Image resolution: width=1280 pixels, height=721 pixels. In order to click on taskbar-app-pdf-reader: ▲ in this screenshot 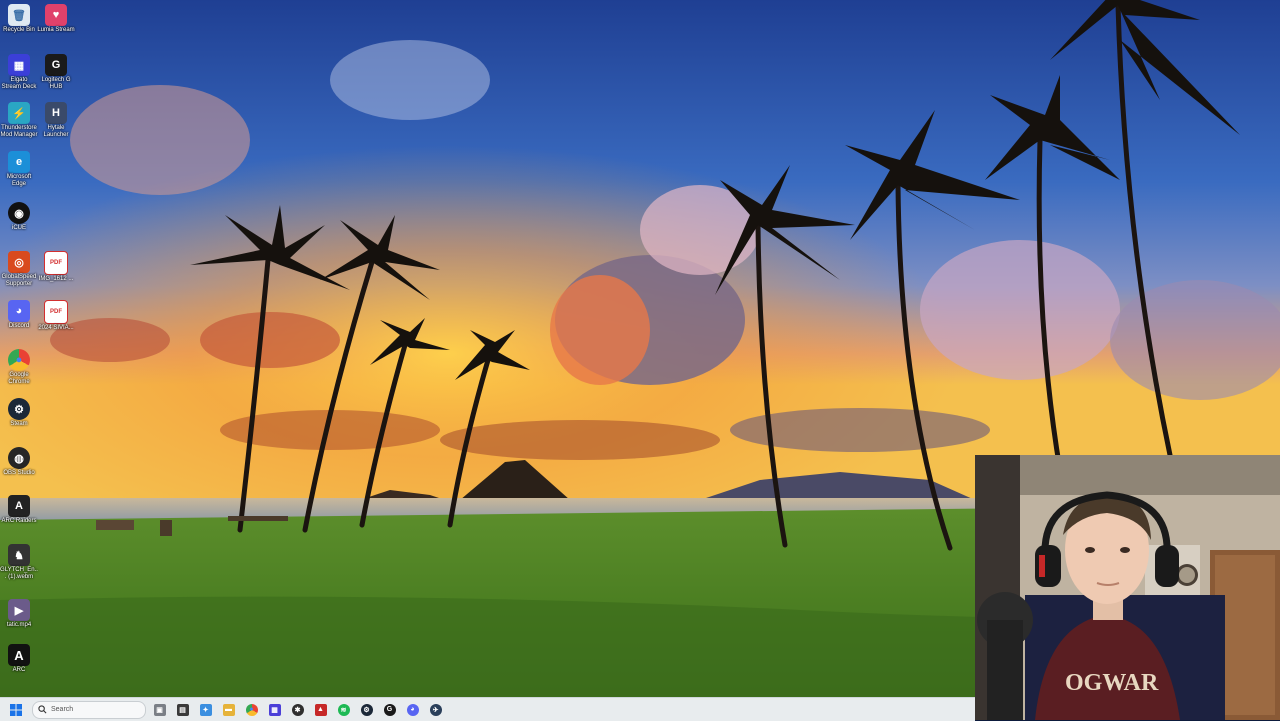, I will do `click(321, 710)`.